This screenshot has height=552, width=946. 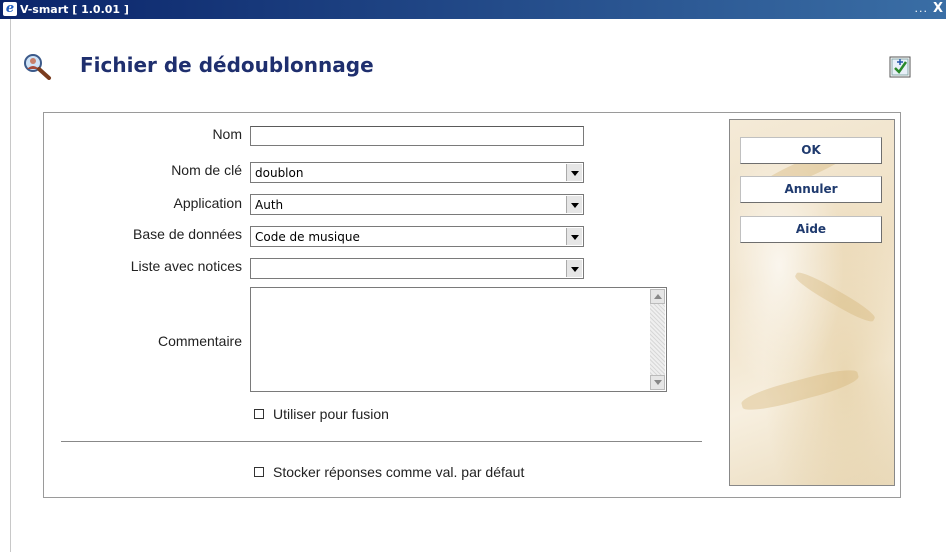 I want to click on fusion-checkbox-row: Utiliser pour fusion, so click(x=321, y=414).